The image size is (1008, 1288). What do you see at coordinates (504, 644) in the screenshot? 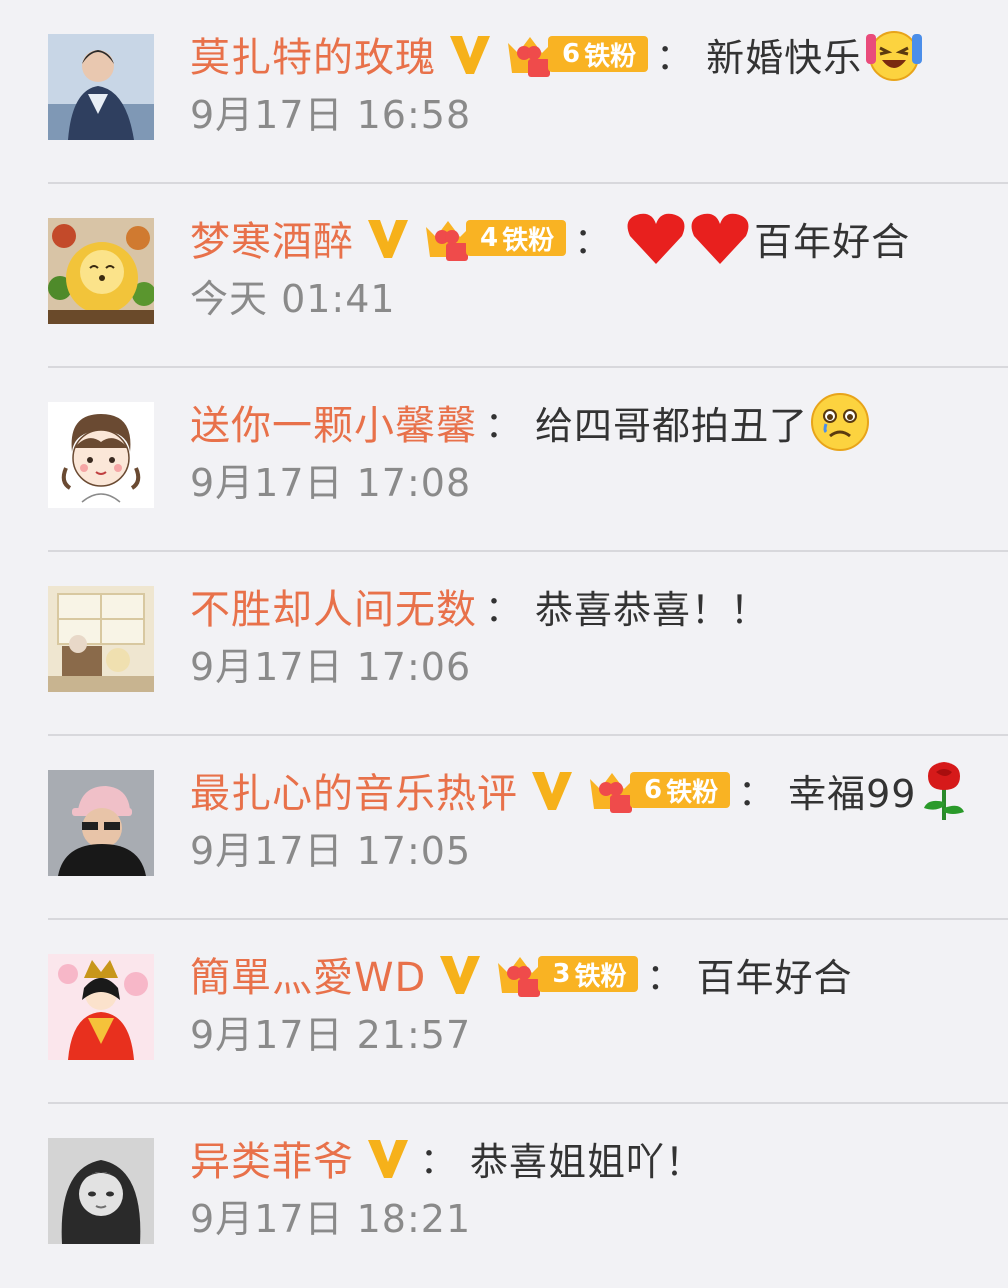
I see `comment-item: 不胜却人间无数 ： 恭喜恭喜！！ 9月17日 17:06` at bounding box center [504, 644].